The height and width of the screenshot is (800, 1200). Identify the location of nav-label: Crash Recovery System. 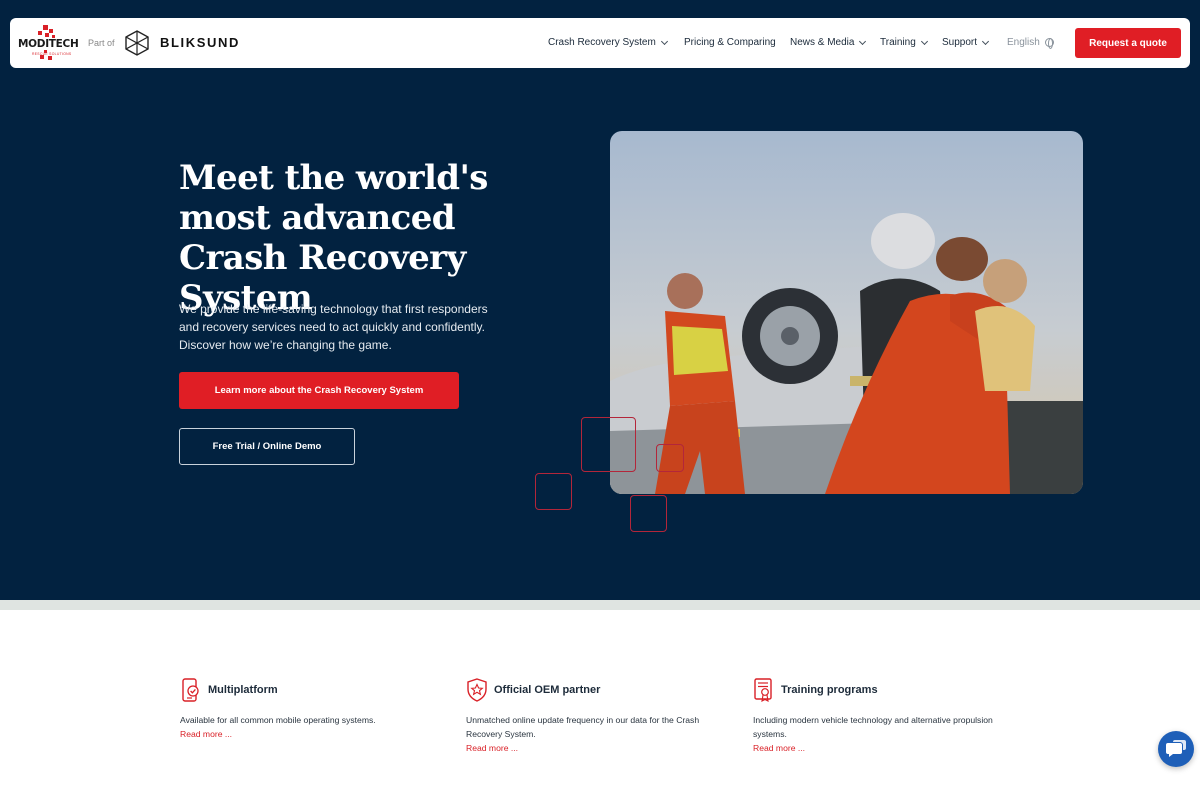
(602, 42).